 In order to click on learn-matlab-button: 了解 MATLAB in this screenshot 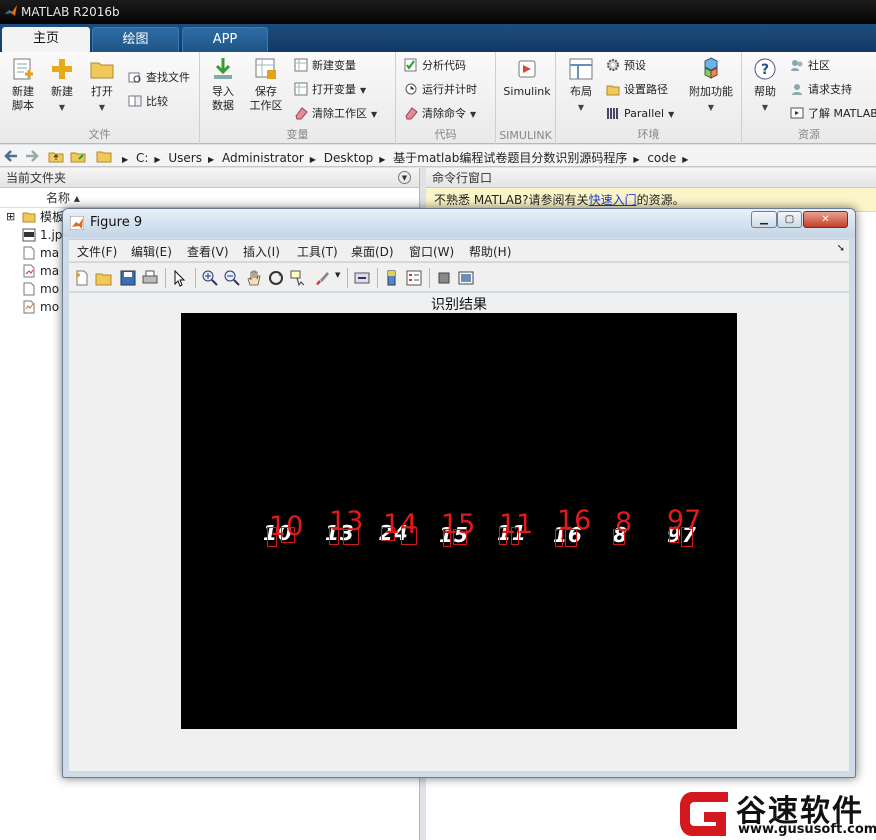, I will do `click(833, 114)`.